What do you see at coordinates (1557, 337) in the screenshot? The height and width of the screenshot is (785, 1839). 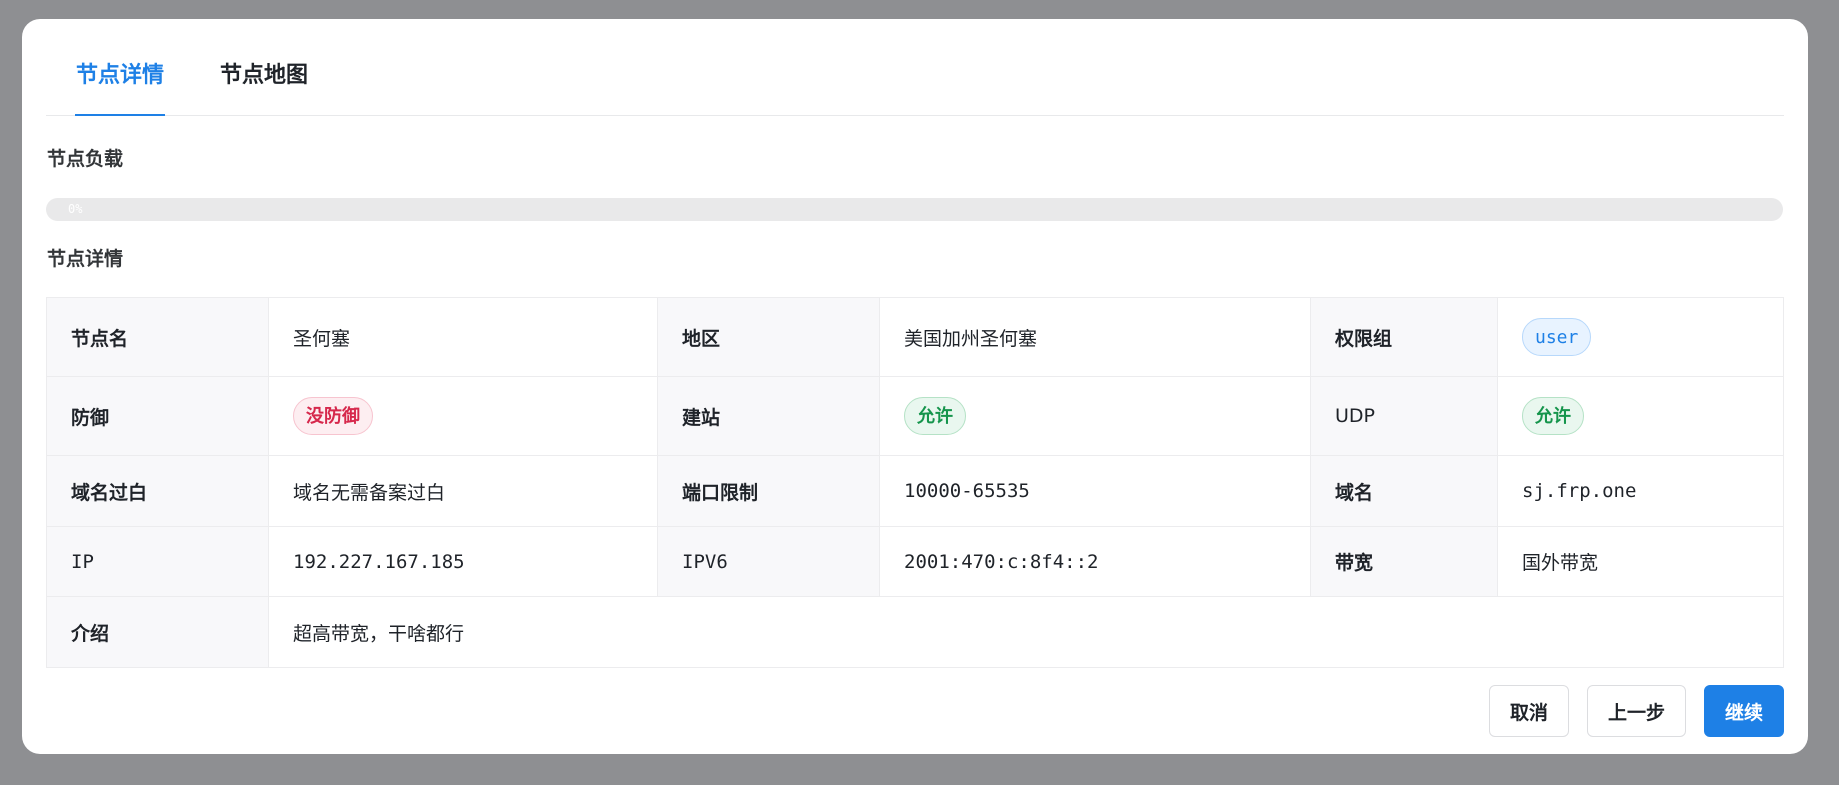 I see `group-tag: user` at bounding box center [1557, 337].